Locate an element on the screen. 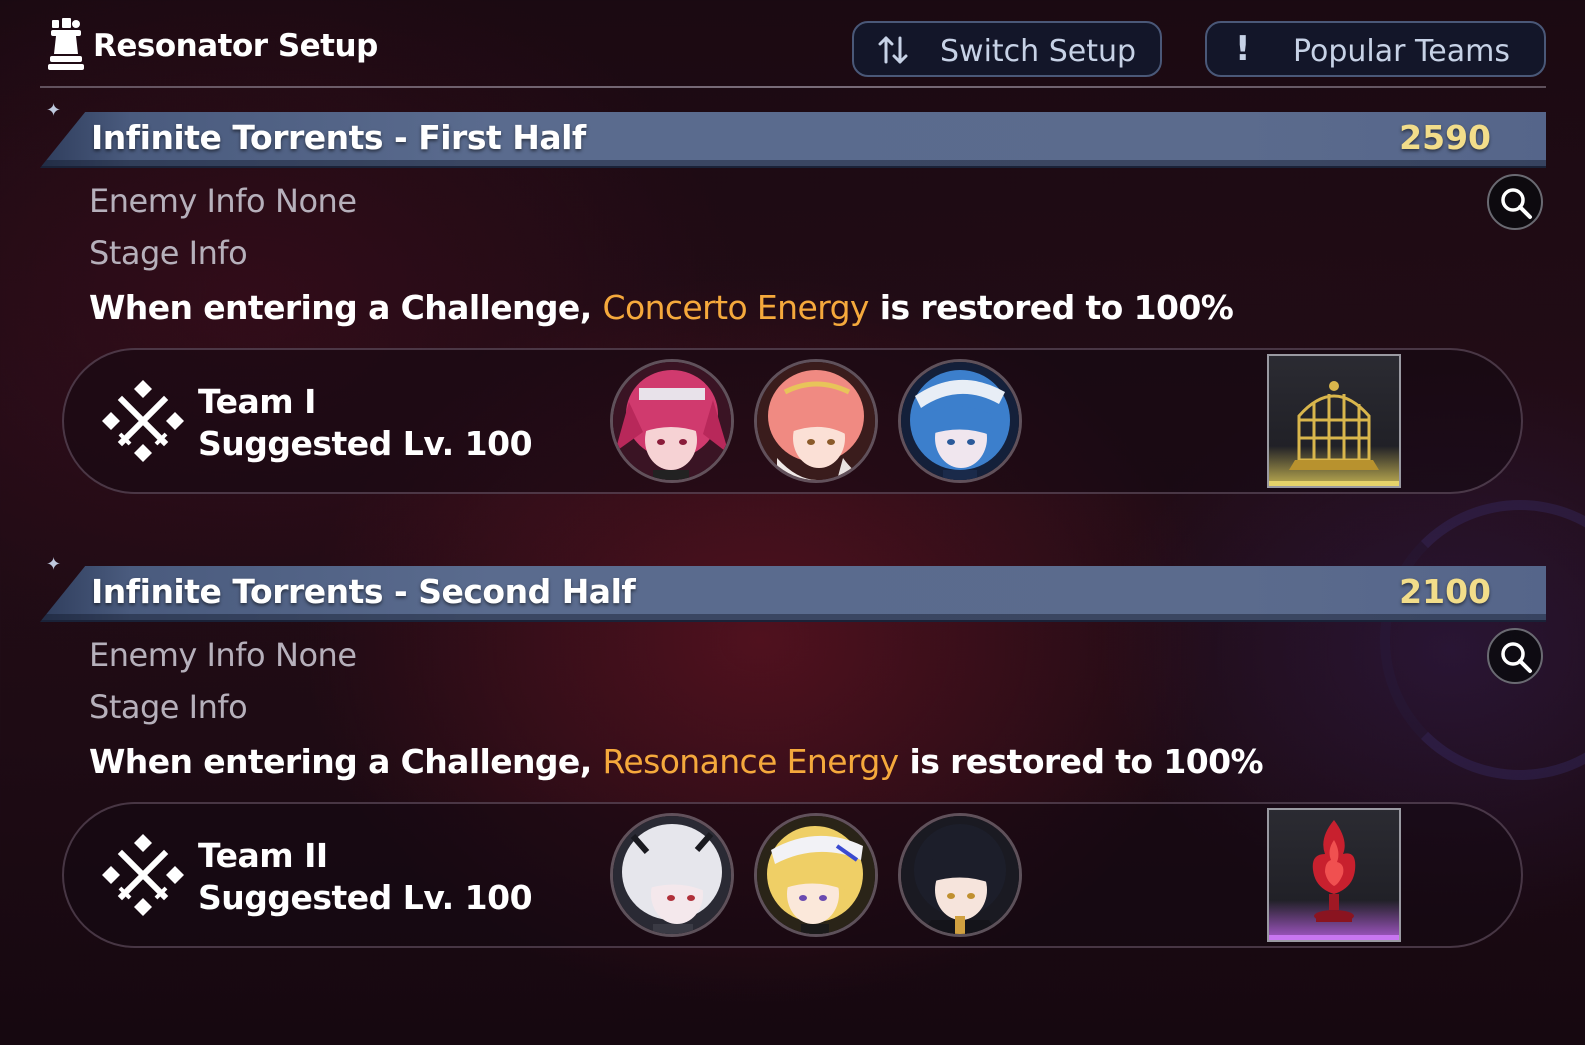 This screenshot has height=1045, width=1585. resonator-portrait-blue-hair is located at coordinates (960, 421).